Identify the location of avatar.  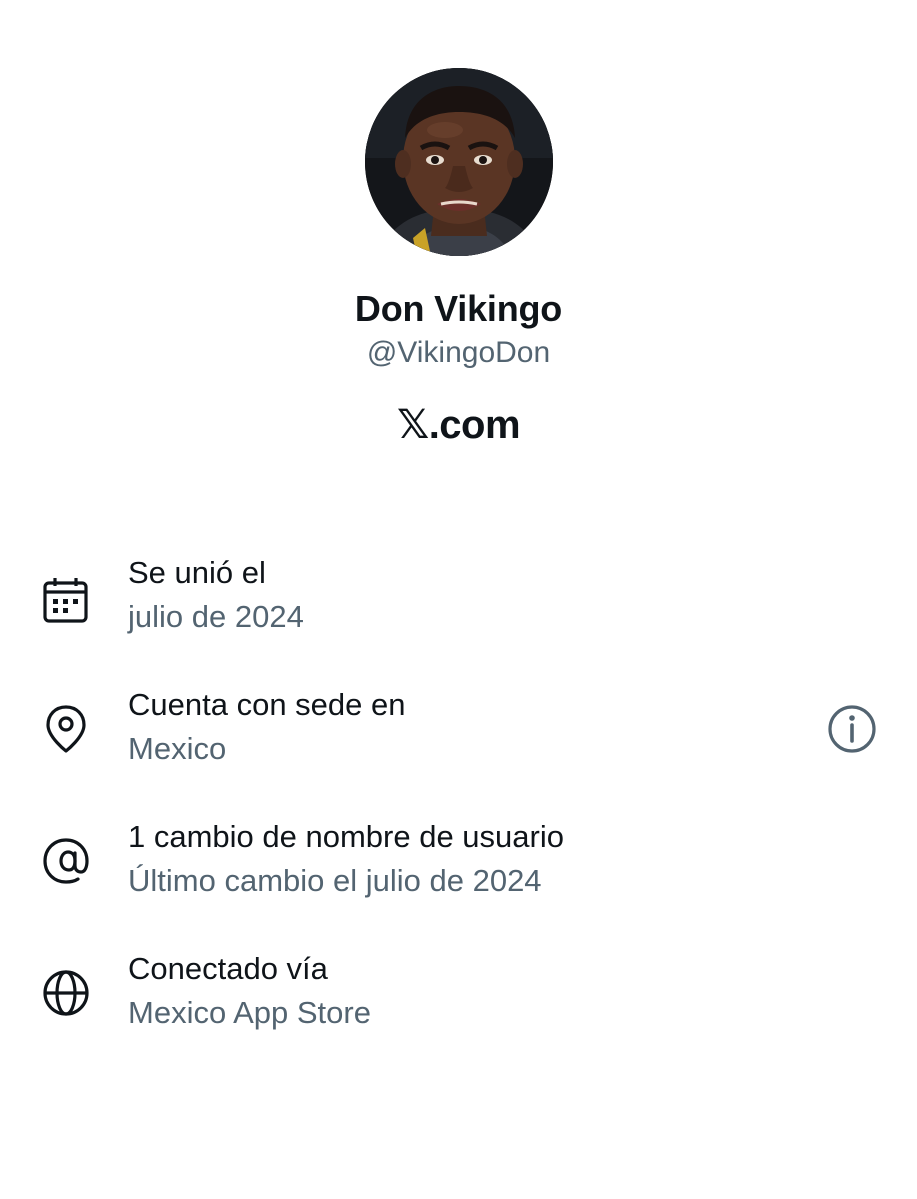
(459, 162).